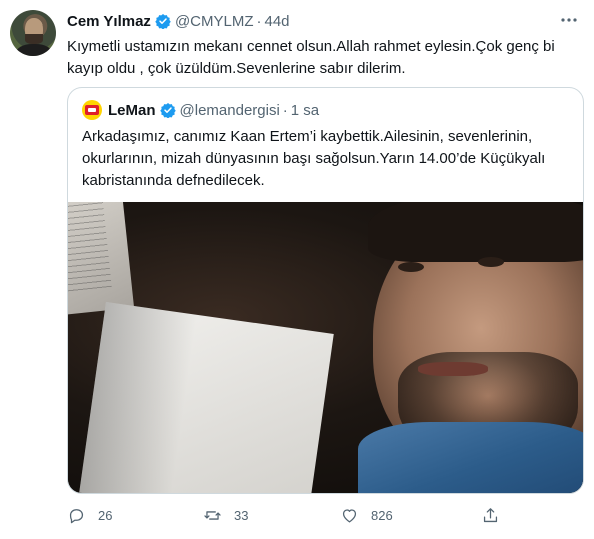  What do you see at coordinates (92, 110) in the screenshot?
I see `leman-logo-icon` at bounding box center [92, 110].